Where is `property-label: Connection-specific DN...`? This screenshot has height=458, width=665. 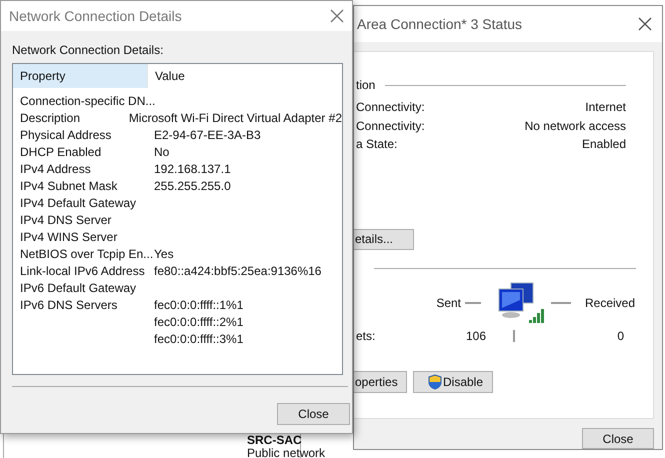
property-label: Connection-specific DN... is located at coordinates (88, 101).